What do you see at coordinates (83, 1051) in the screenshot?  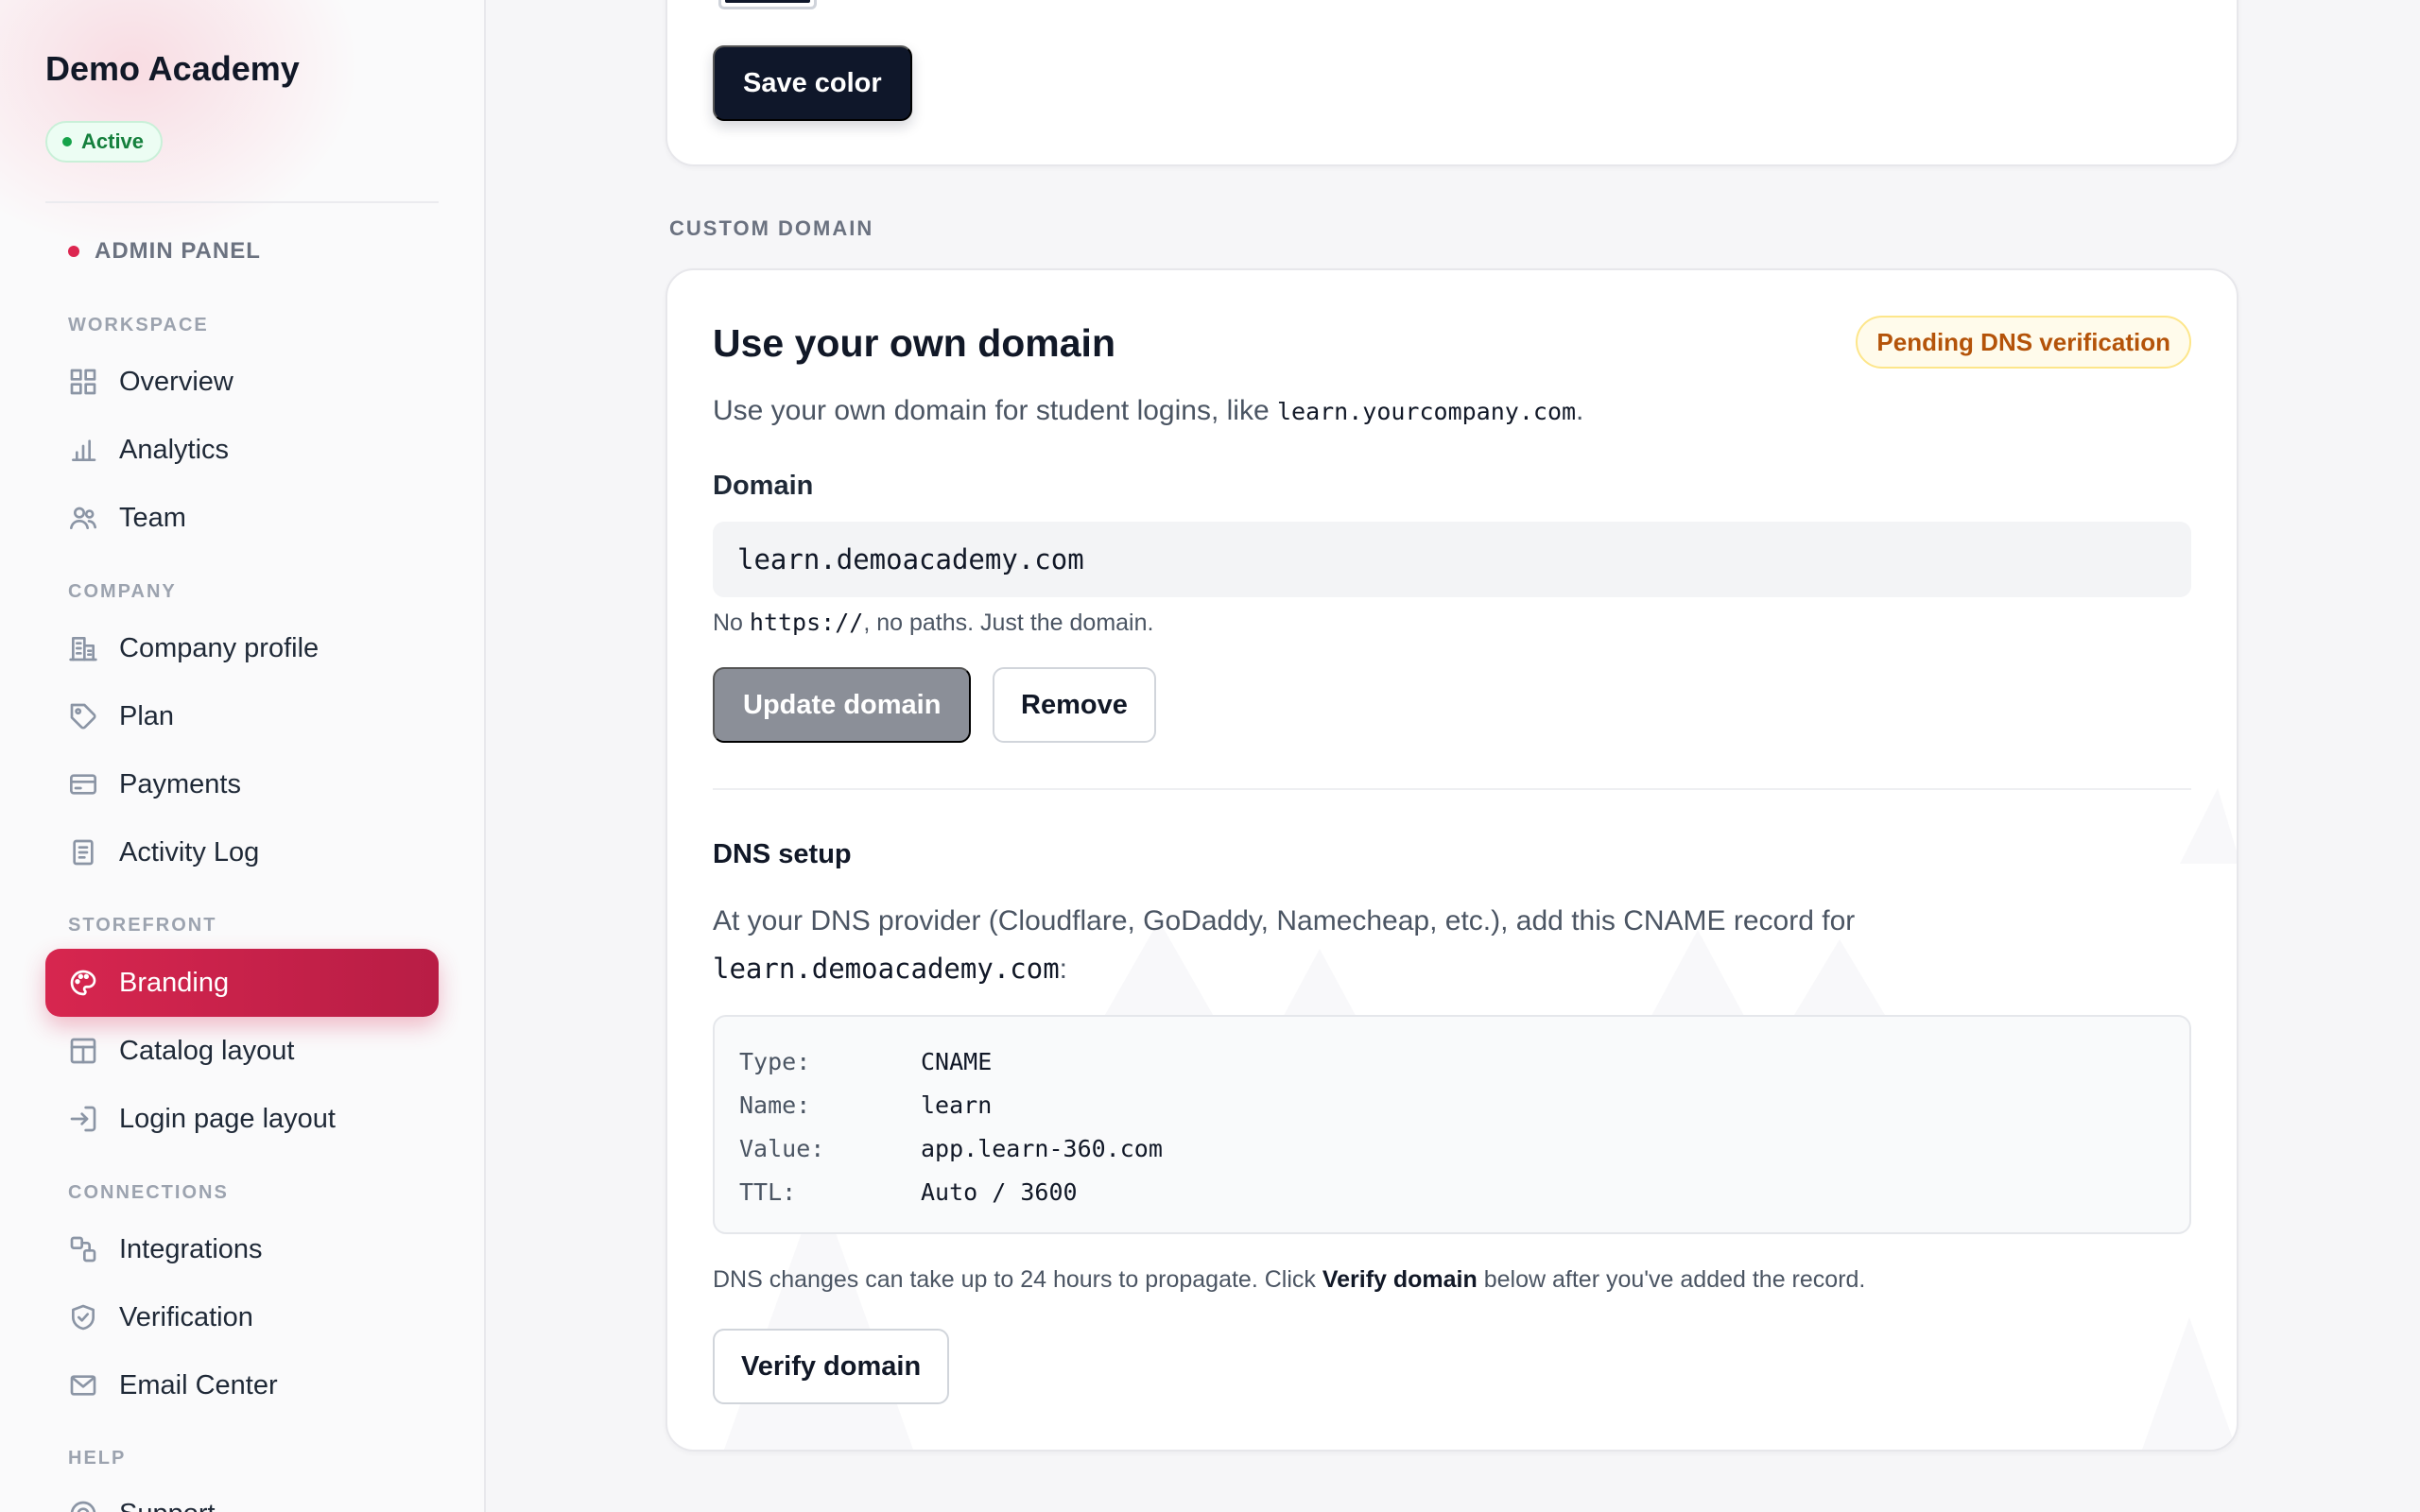 I see `layout-icon` at bounding box center [83, 1051].